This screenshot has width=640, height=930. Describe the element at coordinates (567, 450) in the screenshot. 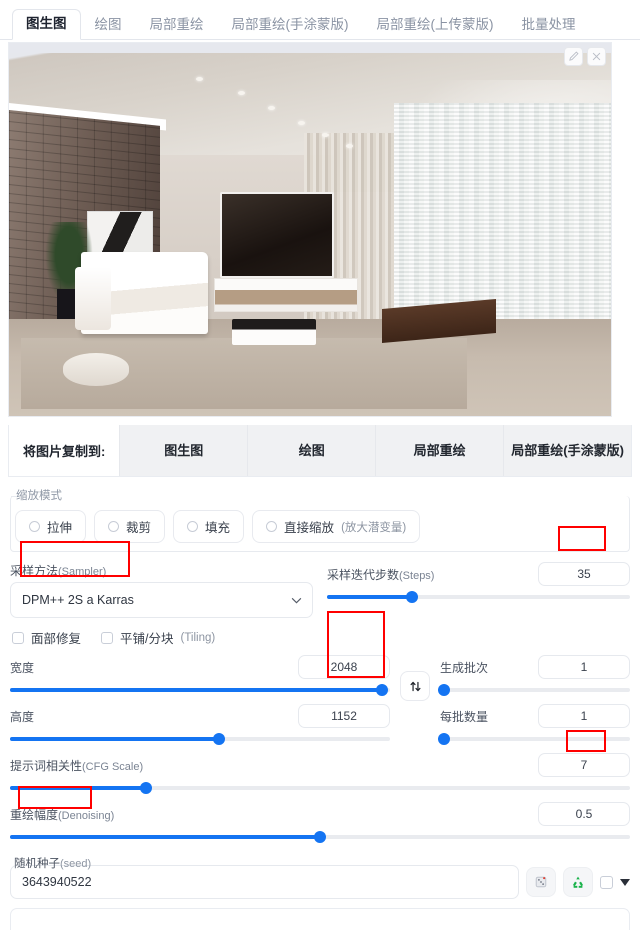

I see `copy-to-inpaint-sketch-button: 局部重绘(手涂蒙版)` at that location.